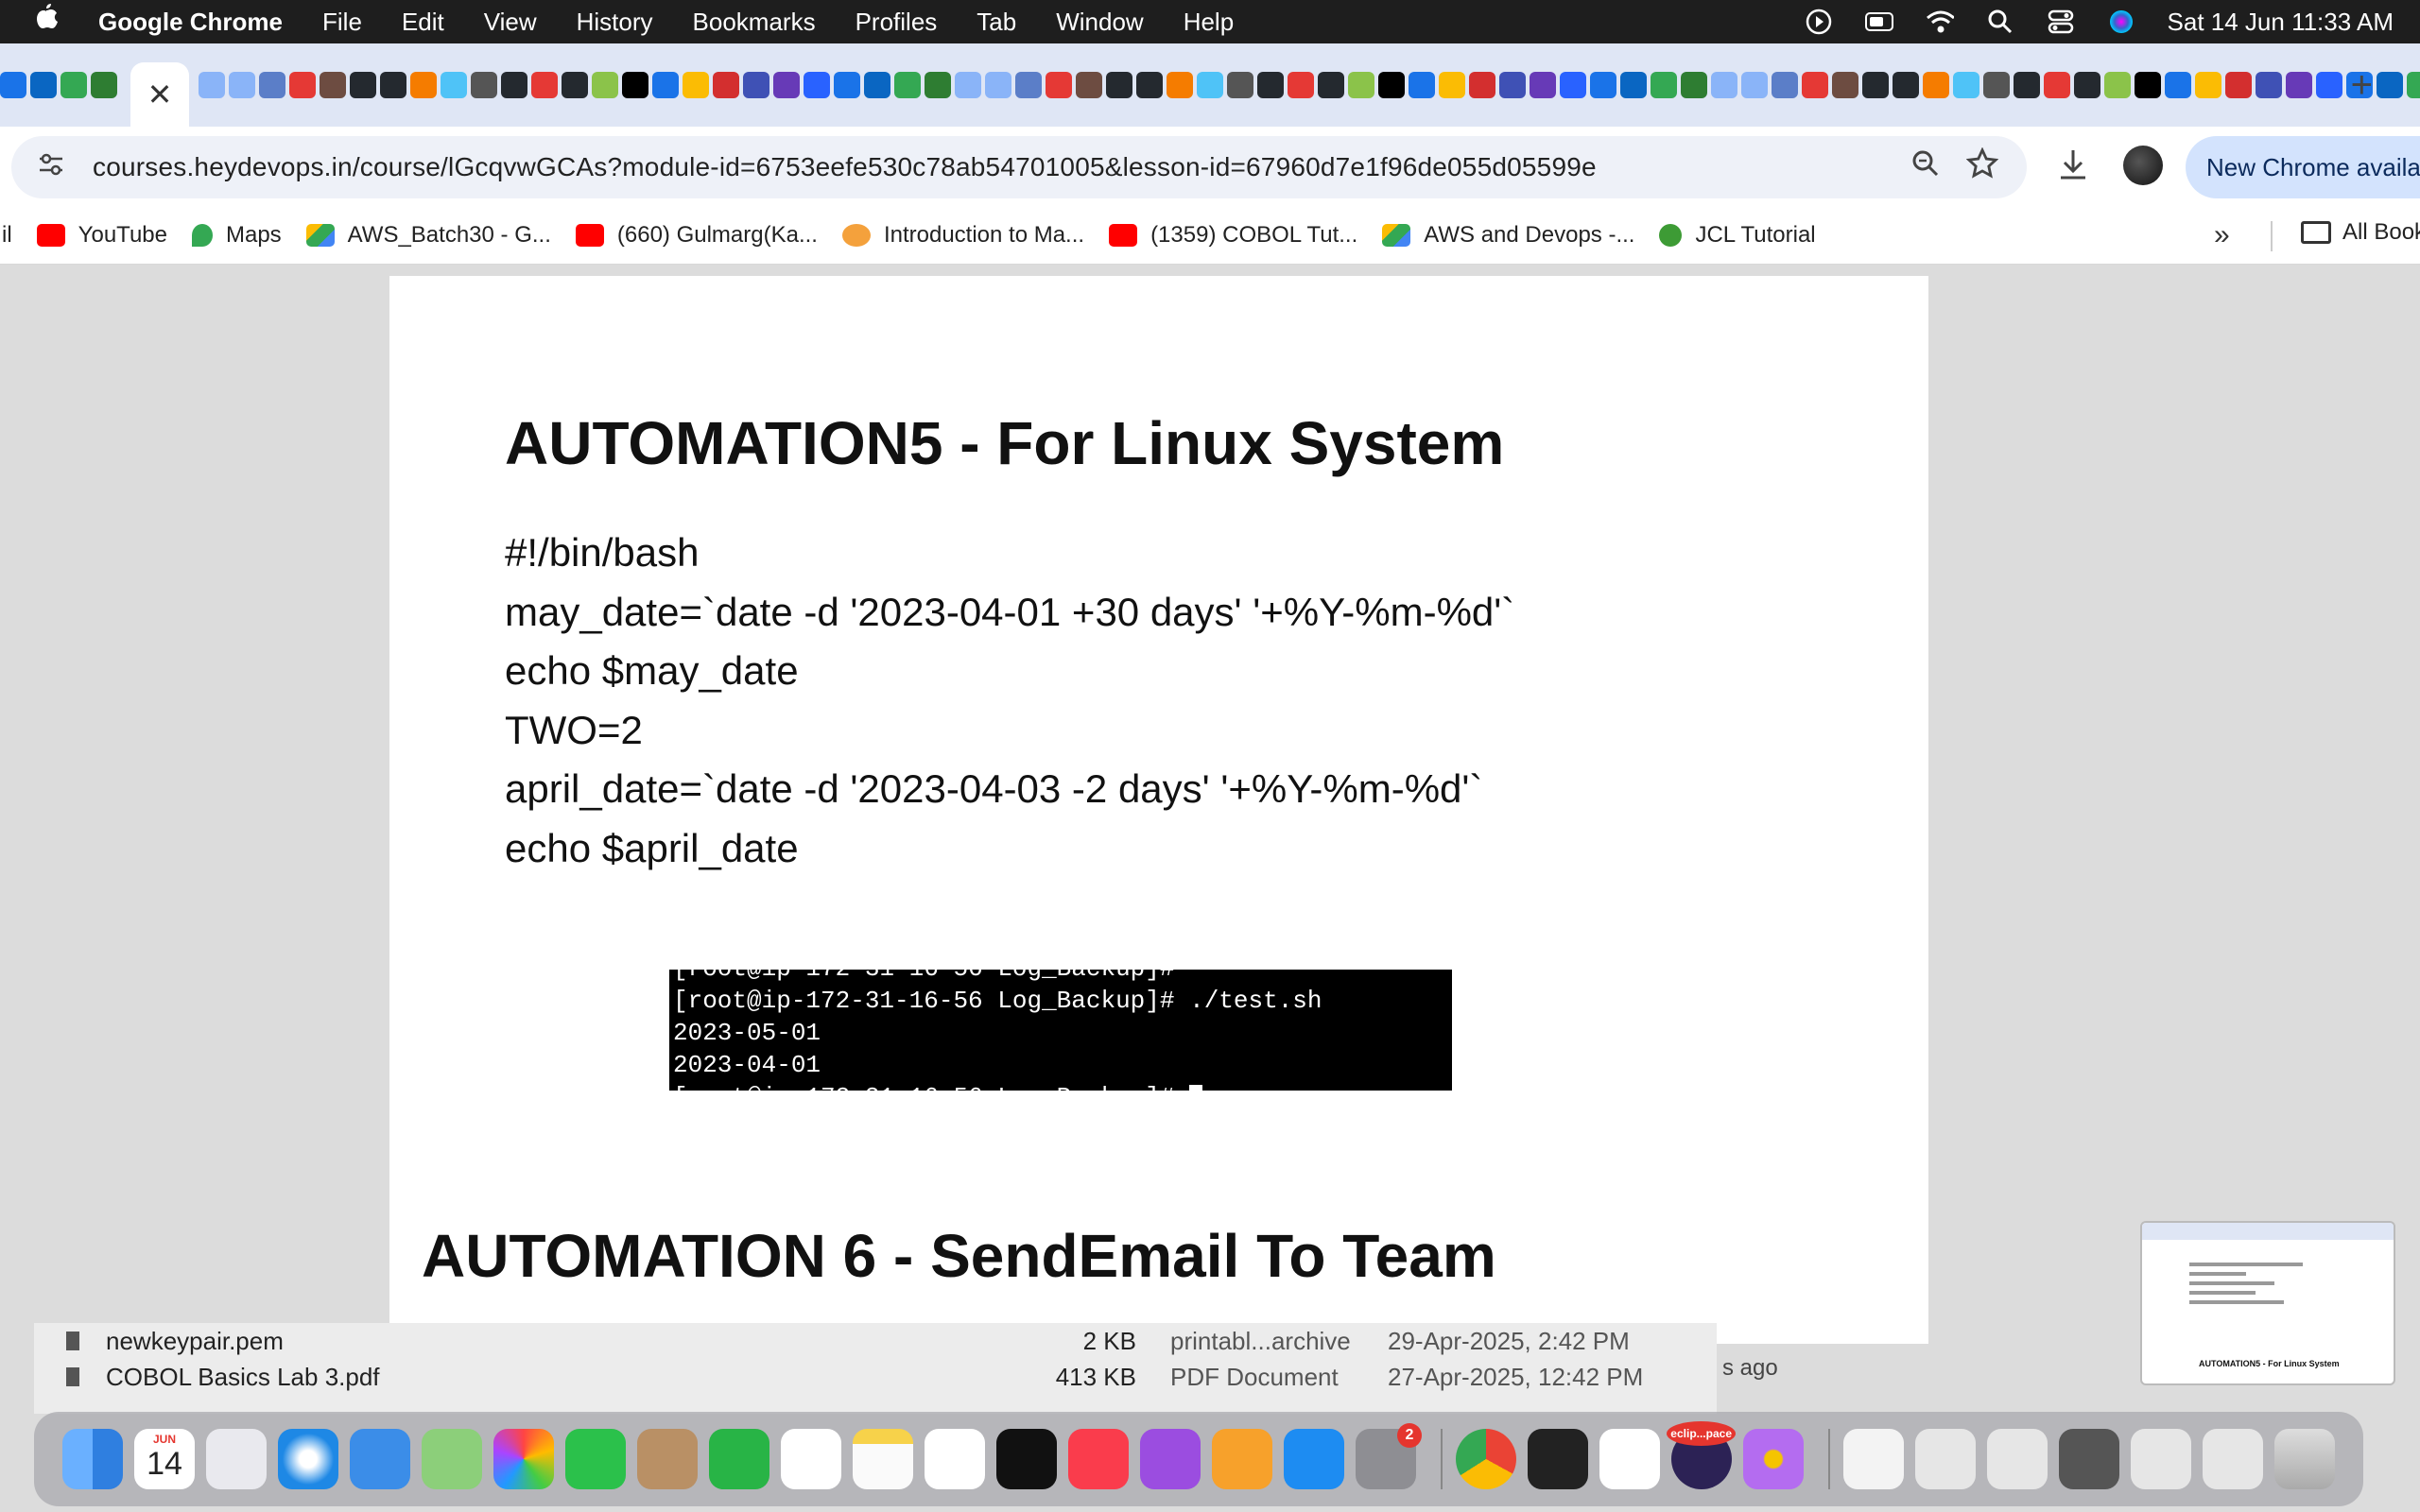 Image resolution: width=2420 pixels, height=1512 pixels. Describe the element at coordinates (2360, 232) in the screenshot. I see `all-bookmarks-button: All Bookmarks` at that location.